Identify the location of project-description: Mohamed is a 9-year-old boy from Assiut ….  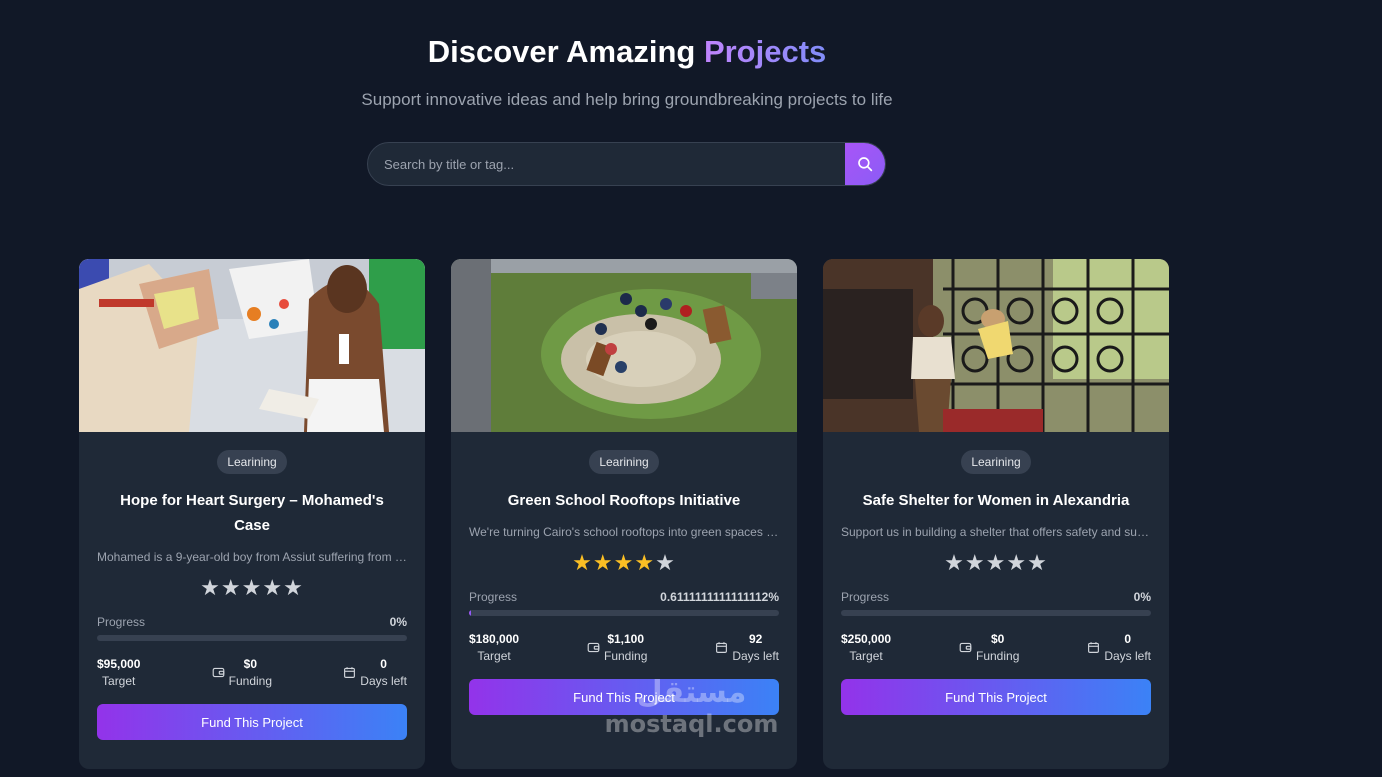
(252, 557).